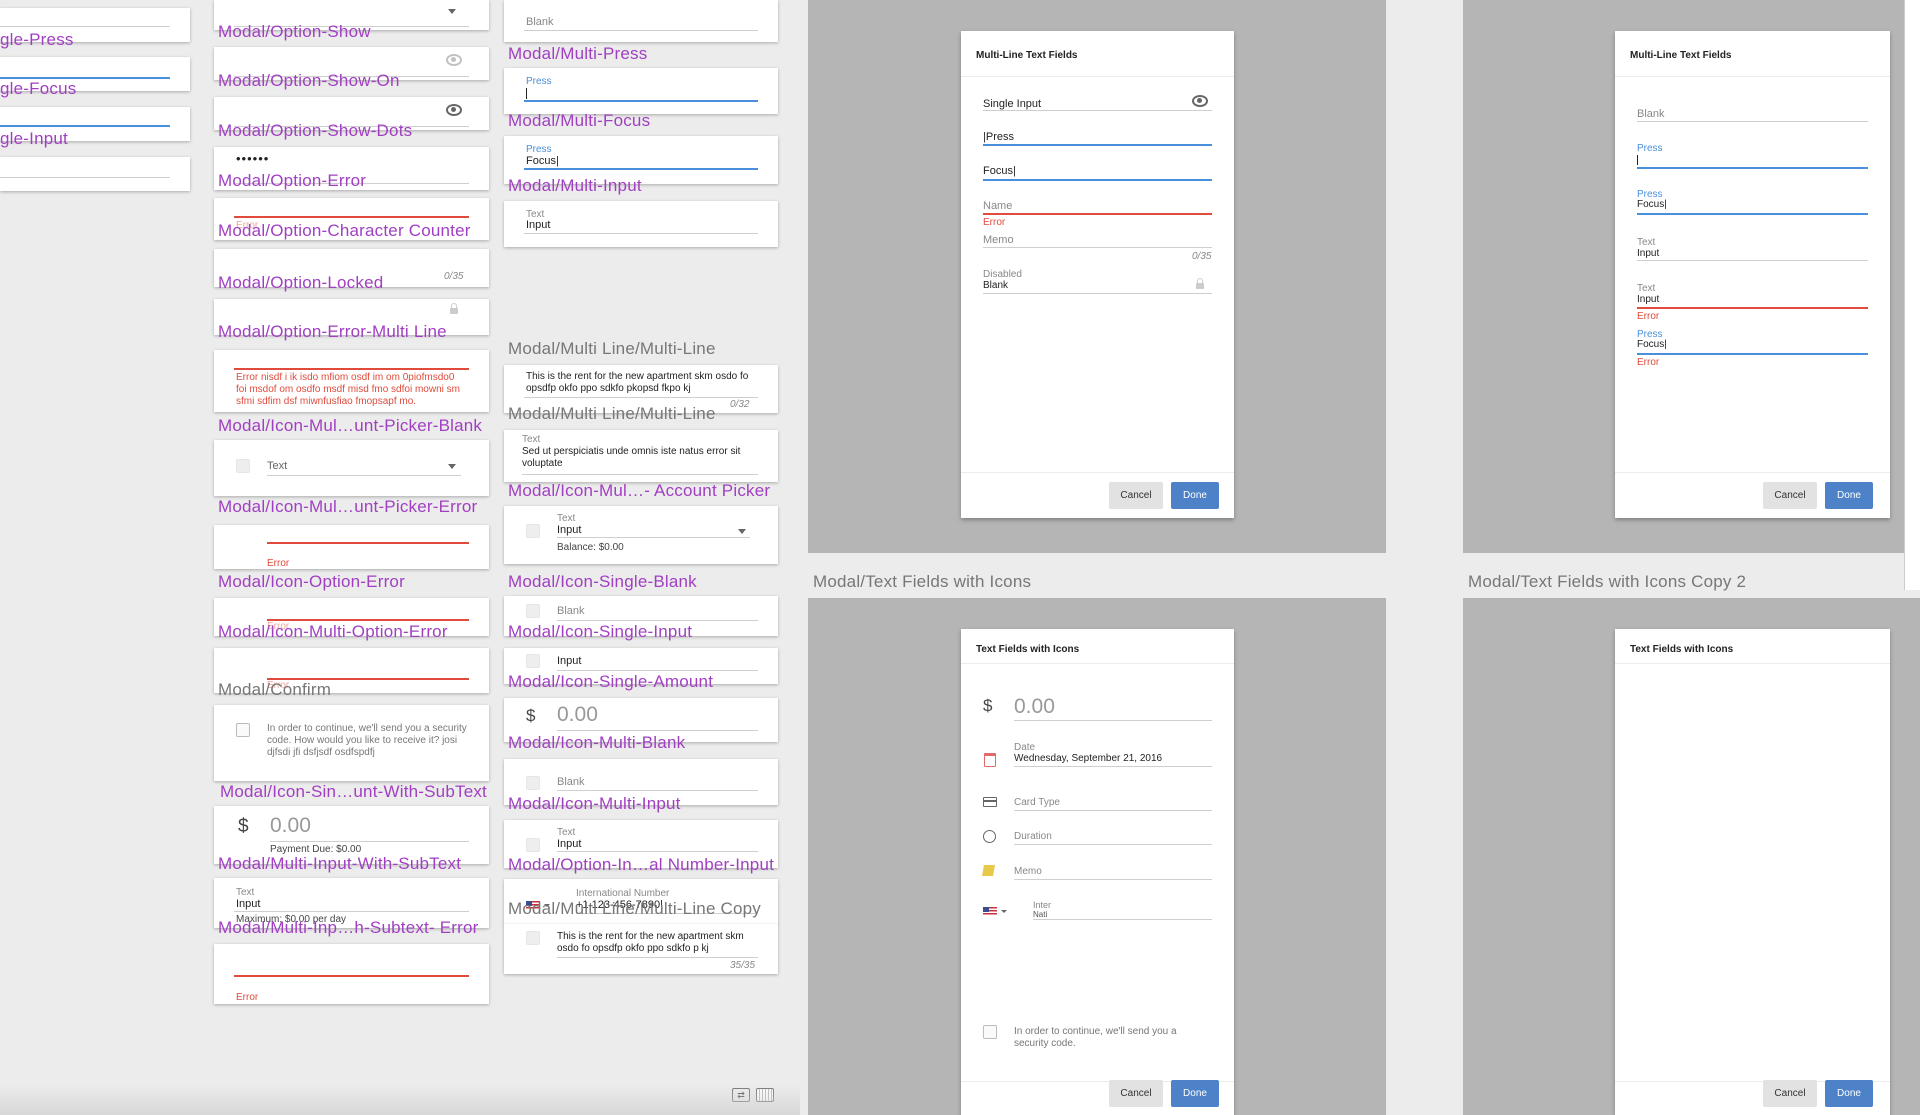 The width and height of the screenshot is (1920, 1115). Describe the element at coordinates (990, 911) in the screenshot. I see `us-flag-icon` at that location.